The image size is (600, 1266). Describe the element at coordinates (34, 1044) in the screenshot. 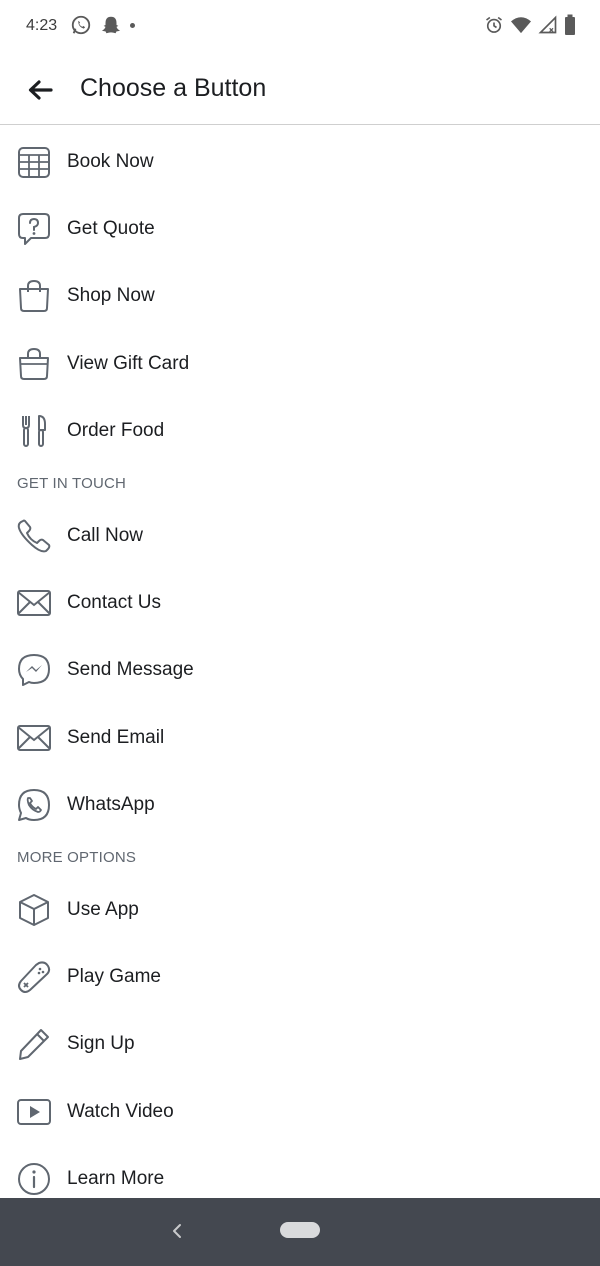

I see `pencil-icon` at that location.